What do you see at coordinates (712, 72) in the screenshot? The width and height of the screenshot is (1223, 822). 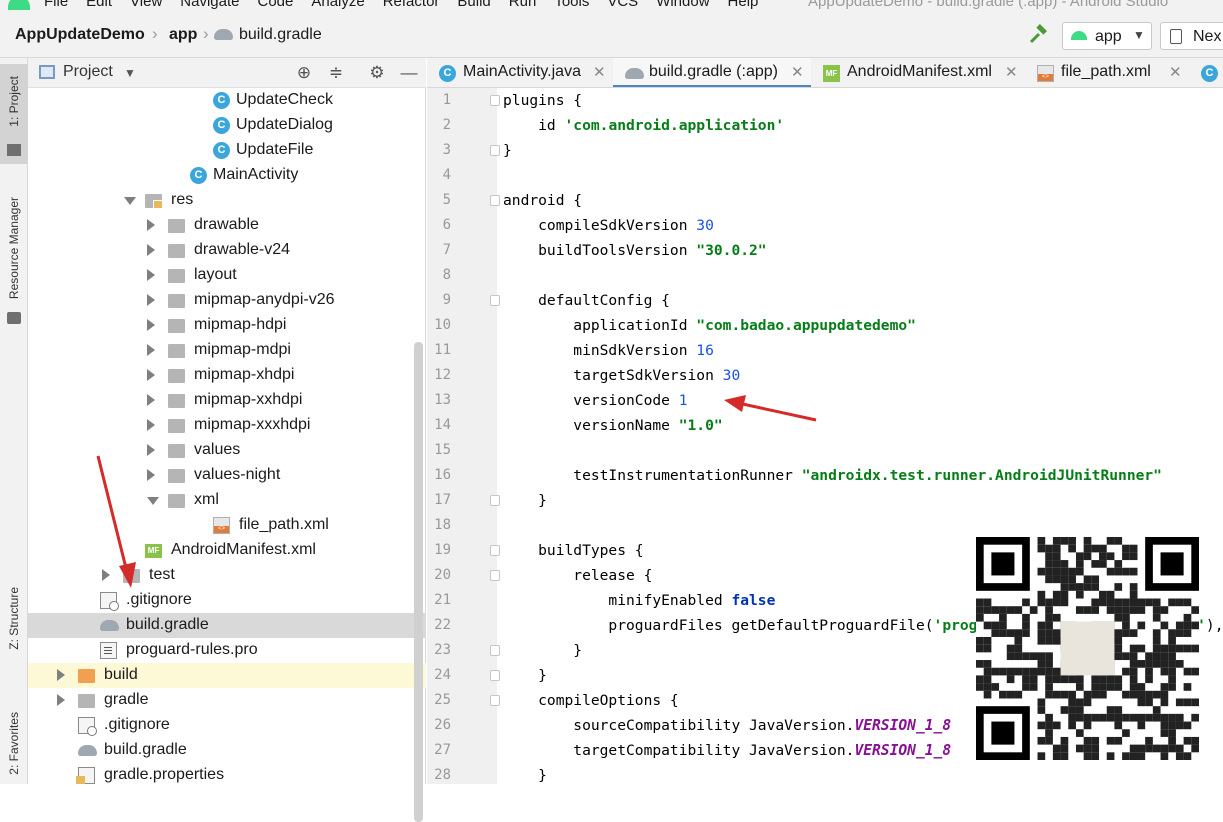 I see `editor-tab: build.gradle (:app) ✕` at bounding box center [712, 72].